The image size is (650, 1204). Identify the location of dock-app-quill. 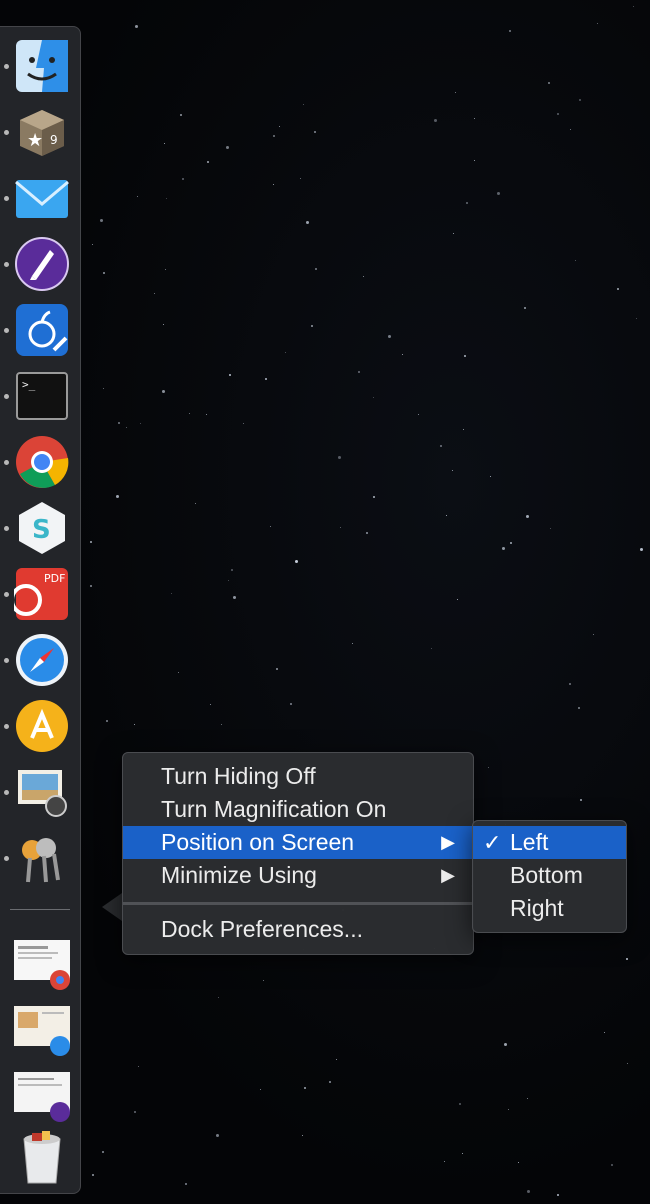
(38, 264).